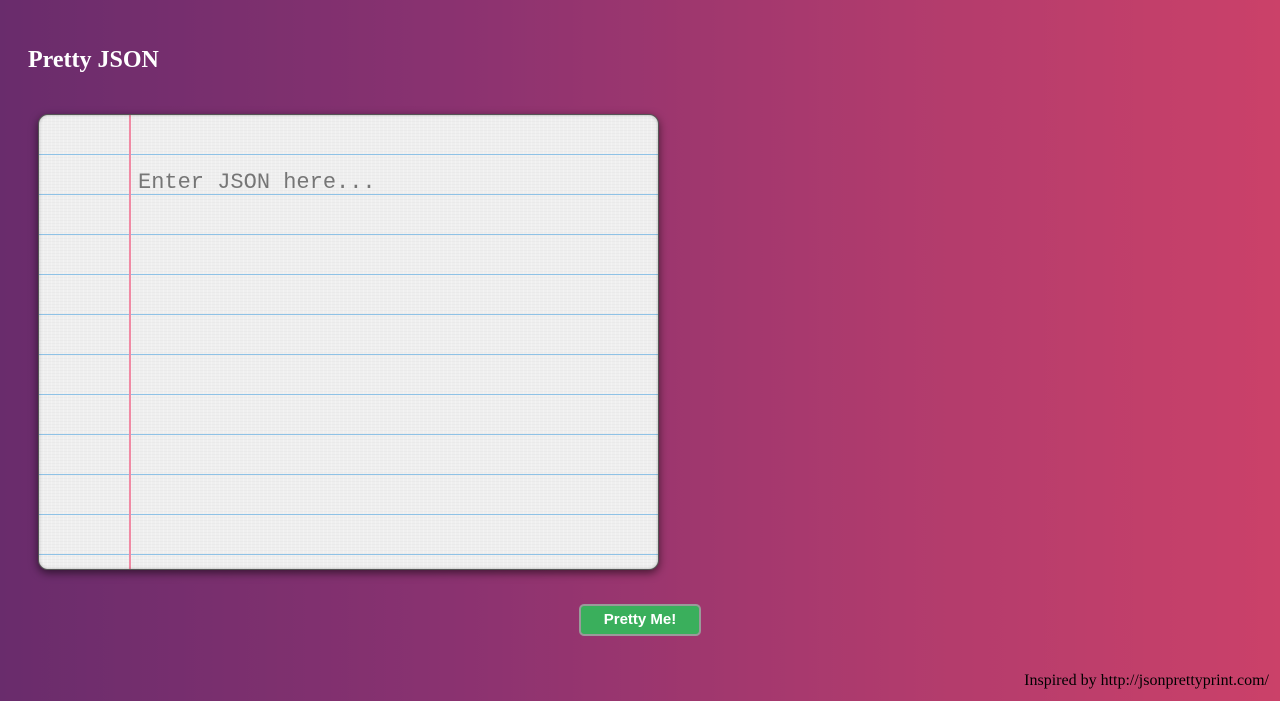  What do you see at coordinates (640, 620) in the screenshot?
I see `pretty-me-button: Pretty Me!` at bounding box center [640, 620].